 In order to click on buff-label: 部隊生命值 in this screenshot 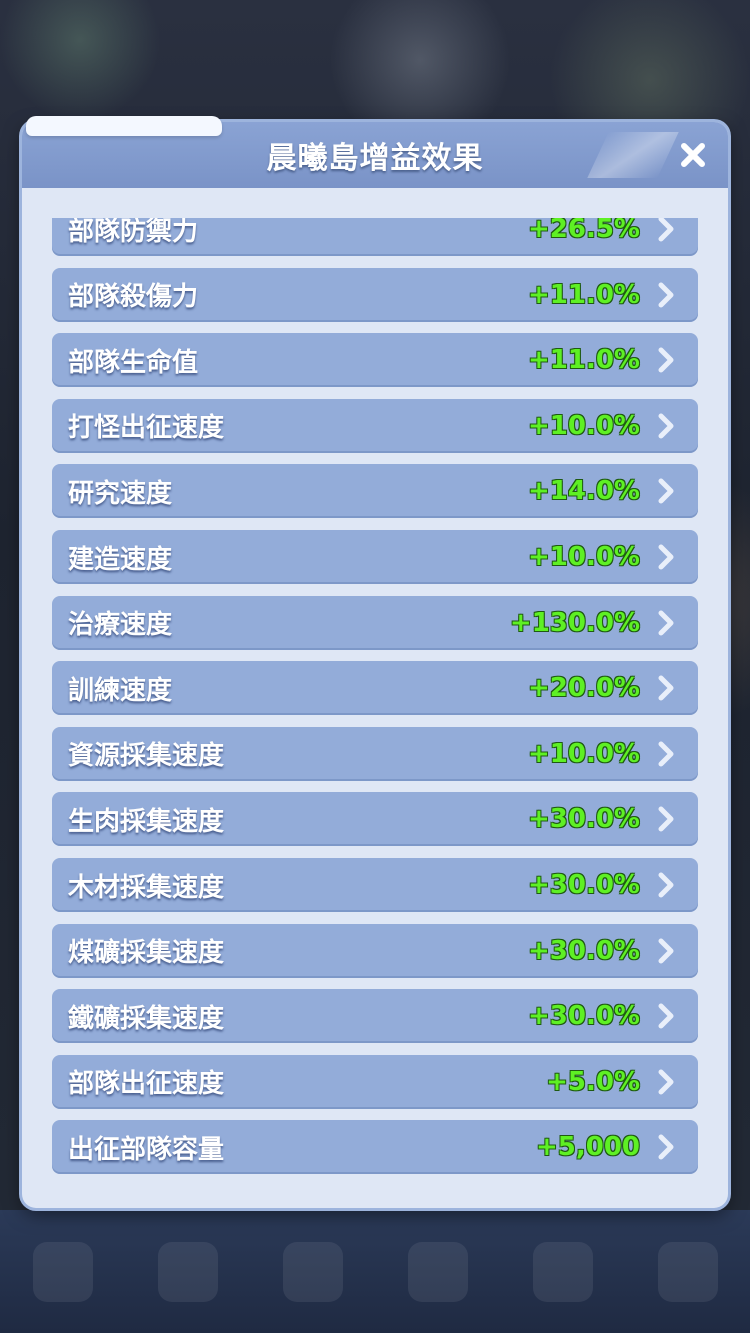, I will do `click(133, 362)`.